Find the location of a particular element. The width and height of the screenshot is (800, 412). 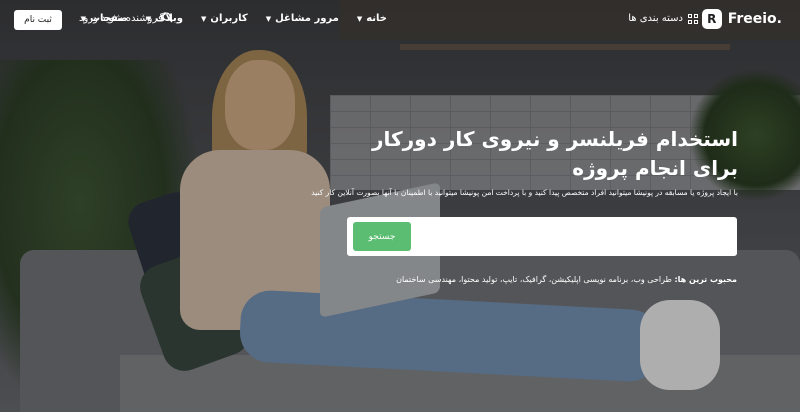

hero-search-box: جستجو is located at coordinates (542, 236).